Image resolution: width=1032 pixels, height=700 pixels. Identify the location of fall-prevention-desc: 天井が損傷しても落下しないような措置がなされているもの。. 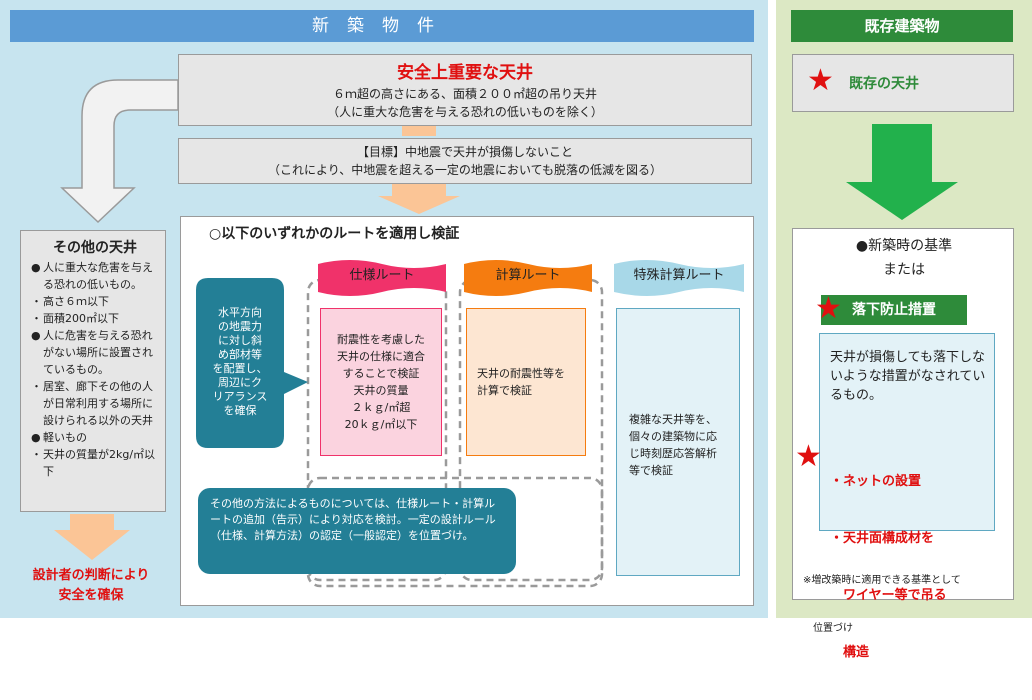
(908, 376).